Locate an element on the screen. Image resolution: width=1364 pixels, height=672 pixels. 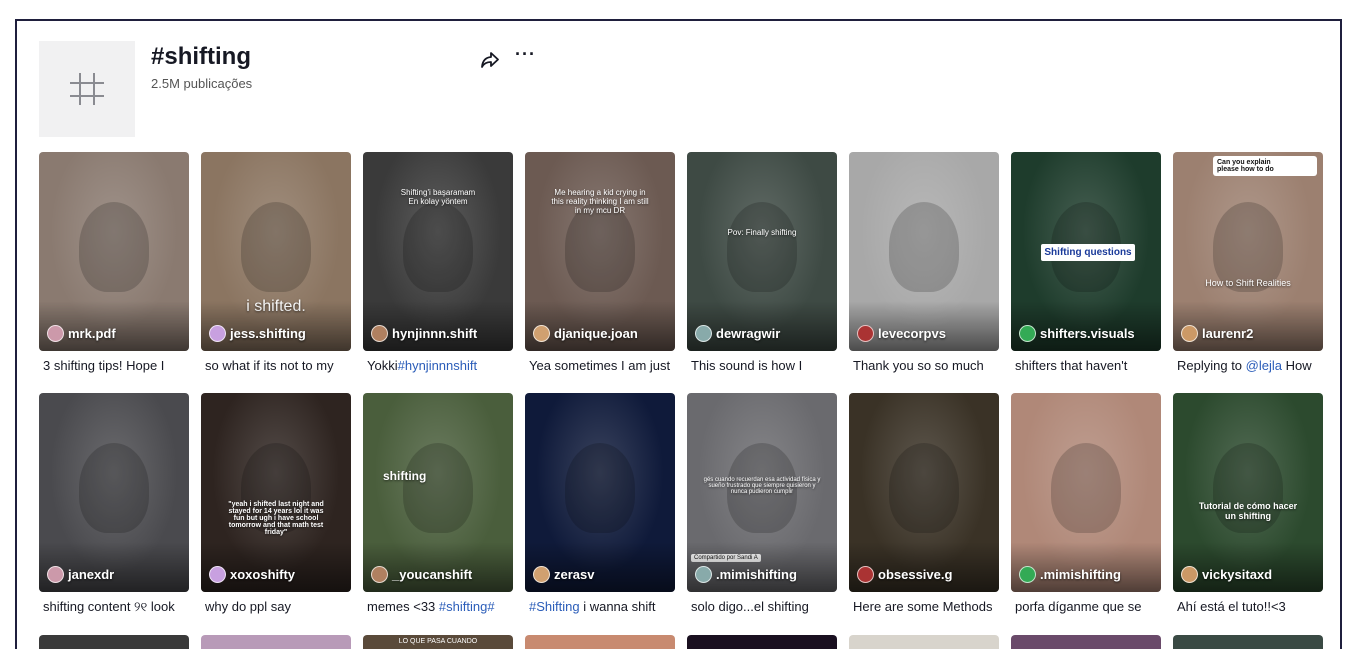
author-name: janexdr is located at coordinates (91, 574).